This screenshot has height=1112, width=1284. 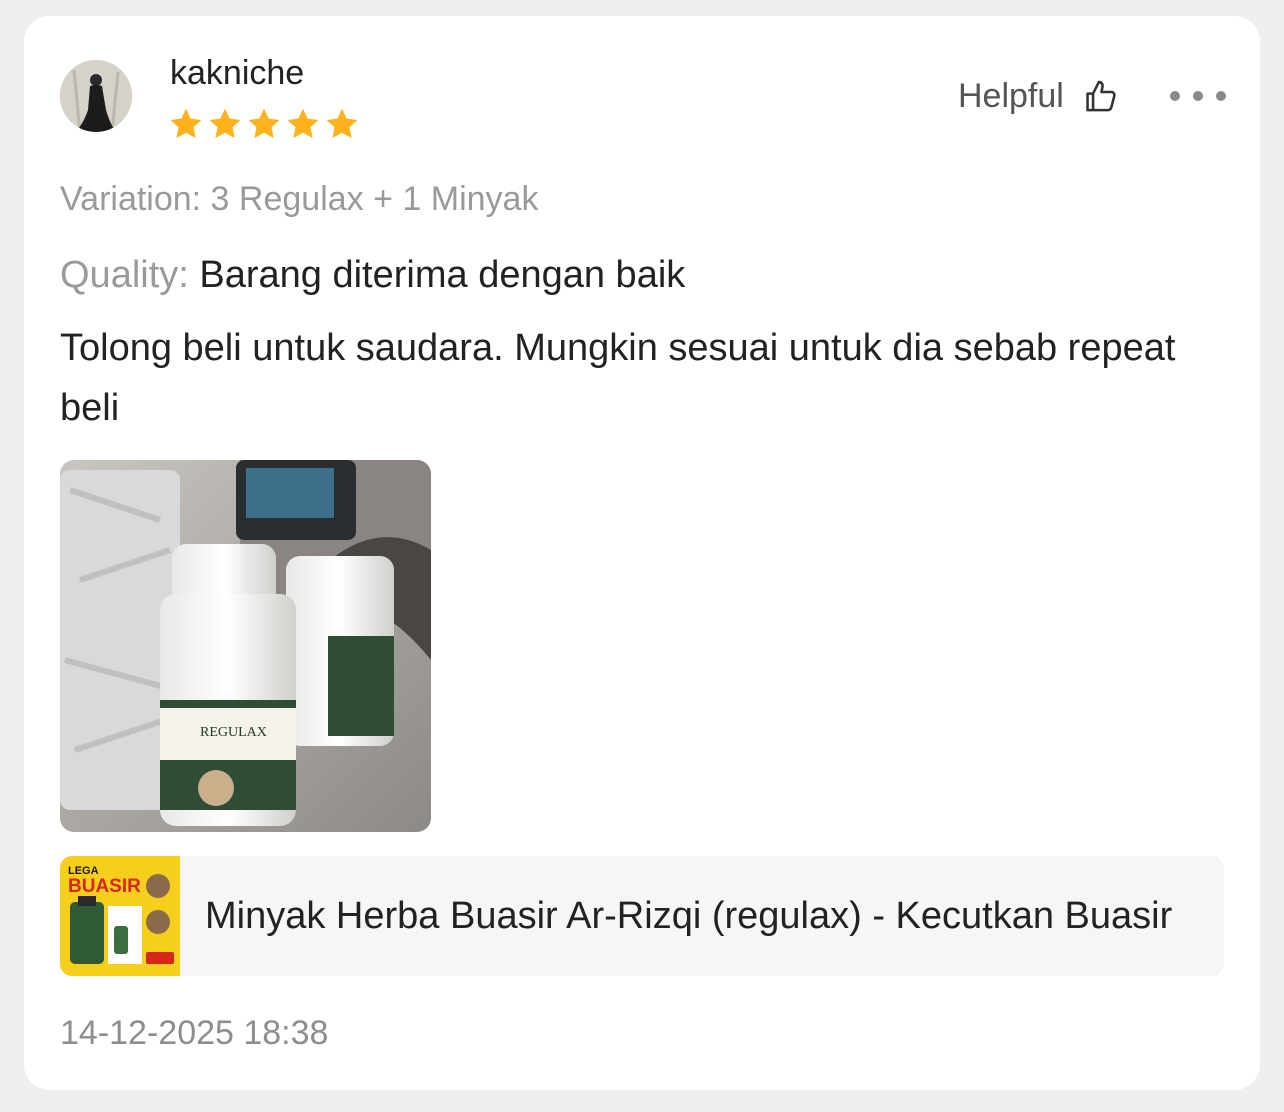 I want to click on avatar, so click(x=96, y=96).